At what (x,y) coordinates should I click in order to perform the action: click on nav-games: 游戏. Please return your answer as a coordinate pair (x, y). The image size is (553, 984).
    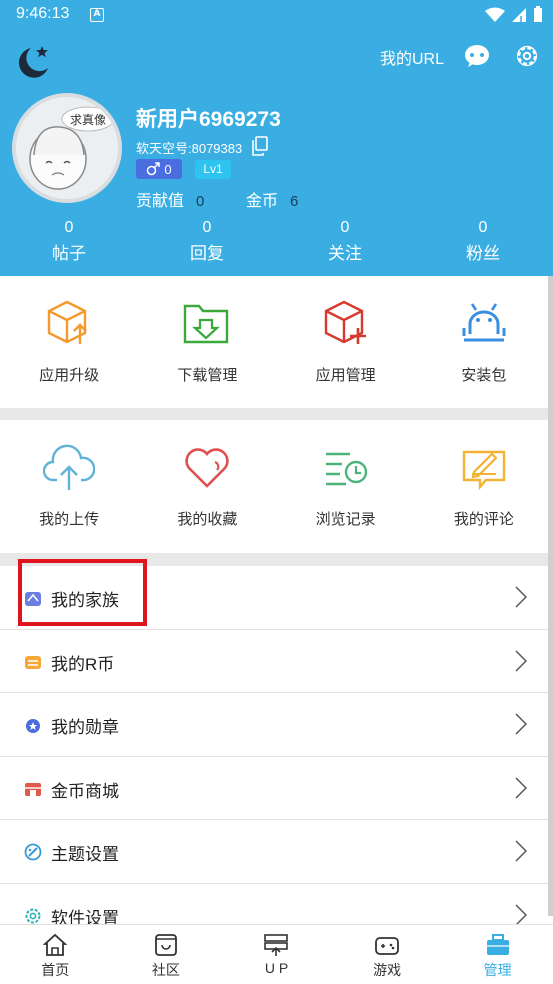
    Looking at the image, I should click on (387, 954).